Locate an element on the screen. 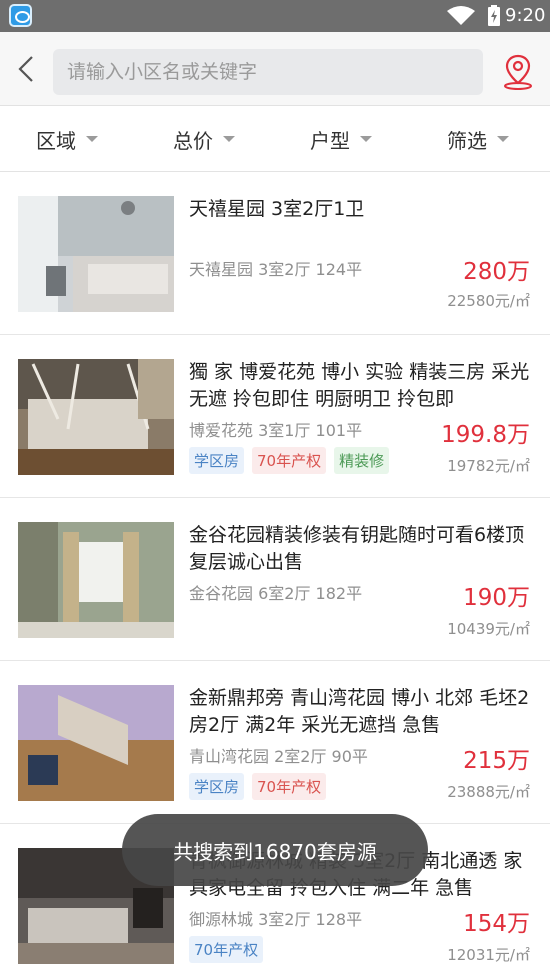 Image resolution: width=550 pixels, height=980 pixels. back-arrow-icon is located at coordinates (26, 69).